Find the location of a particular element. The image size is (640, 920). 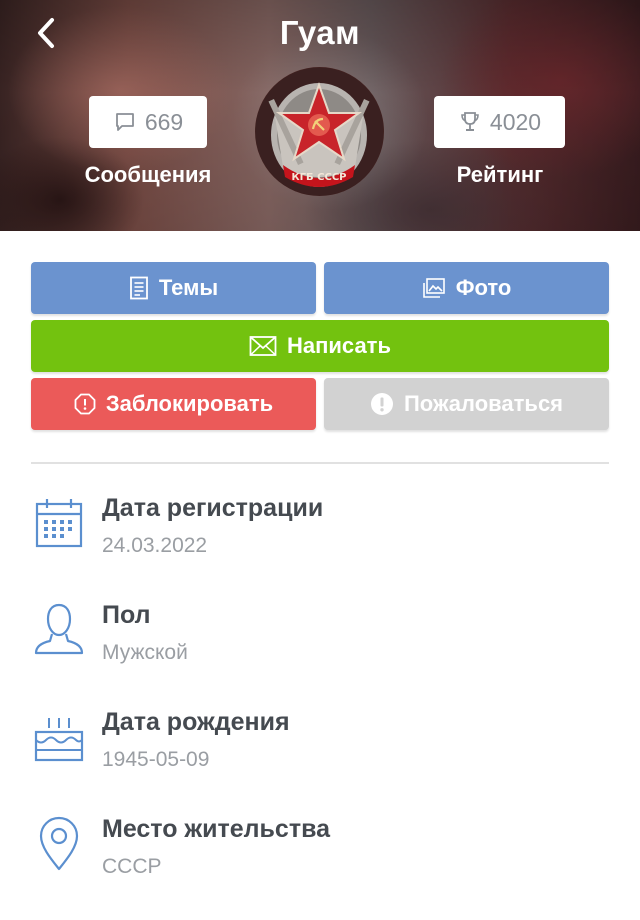

page-title: Гуам is located at coordinates (320, 32).